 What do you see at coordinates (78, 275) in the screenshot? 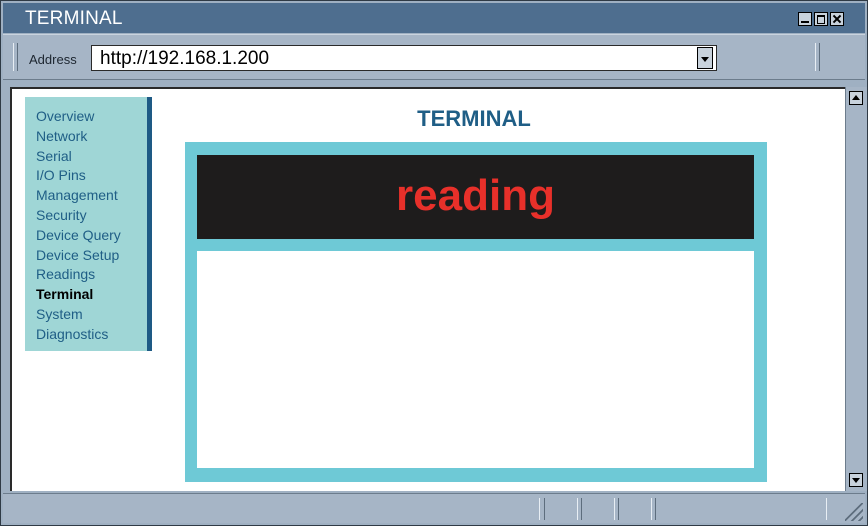
I see `sidebar-item-readings: Readings` at bounding box center [78, 275].